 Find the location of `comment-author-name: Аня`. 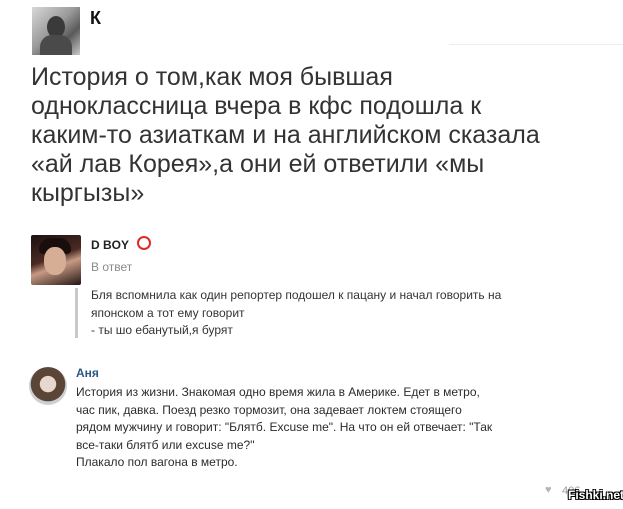

comment-author-name: Аня is located at coordinates (87, 373).